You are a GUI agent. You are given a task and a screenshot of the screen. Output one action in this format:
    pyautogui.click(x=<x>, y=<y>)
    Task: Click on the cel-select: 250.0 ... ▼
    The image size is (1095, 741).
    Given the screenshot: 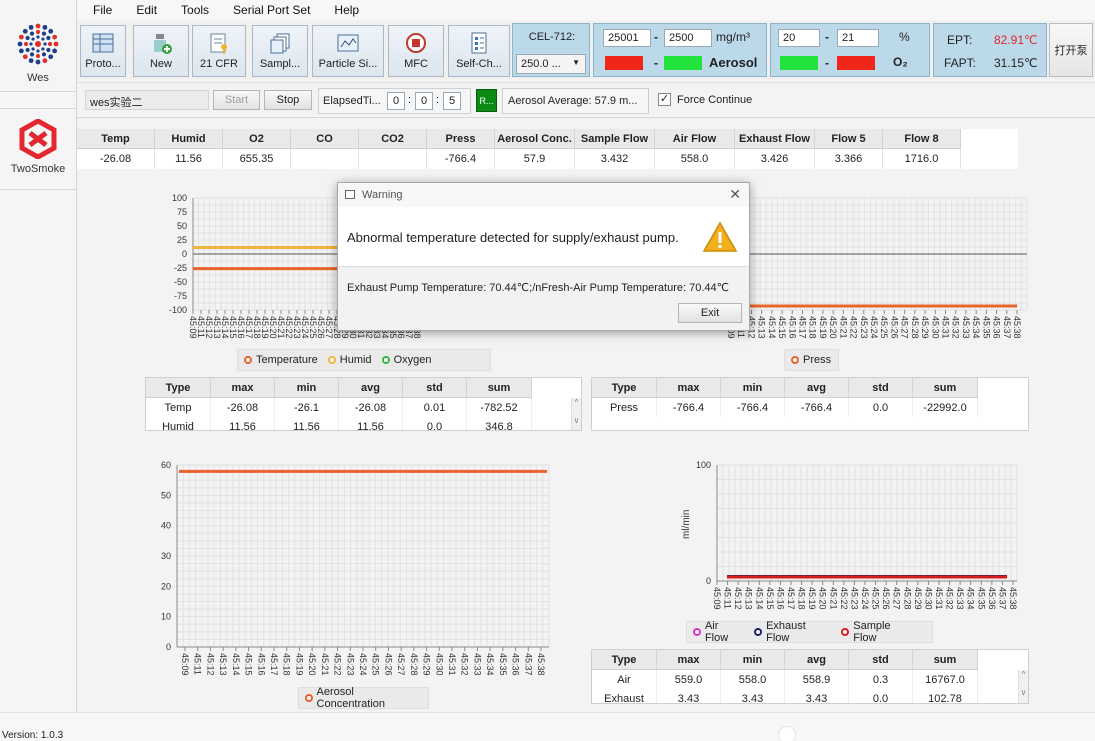 What is the action you would take?
    pyautogui.click(x=551, y=64)
    